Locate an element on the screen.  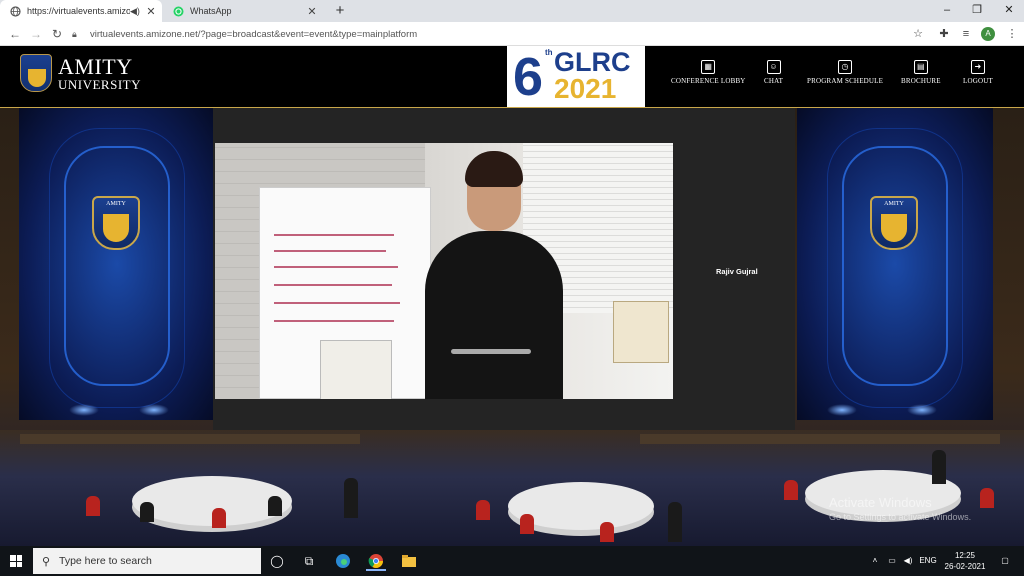
volume-icon: ◀) is located at coordinates (908, 561).